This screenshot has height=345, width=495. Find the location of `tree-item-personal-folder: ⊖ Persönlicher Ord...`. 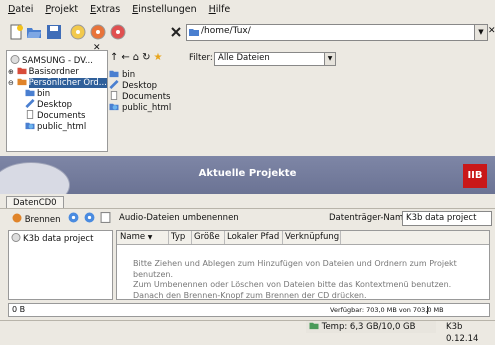

tree-item-personal-folder: ⊖ Persönlicher Ord... is located at coordinates (57, 83).